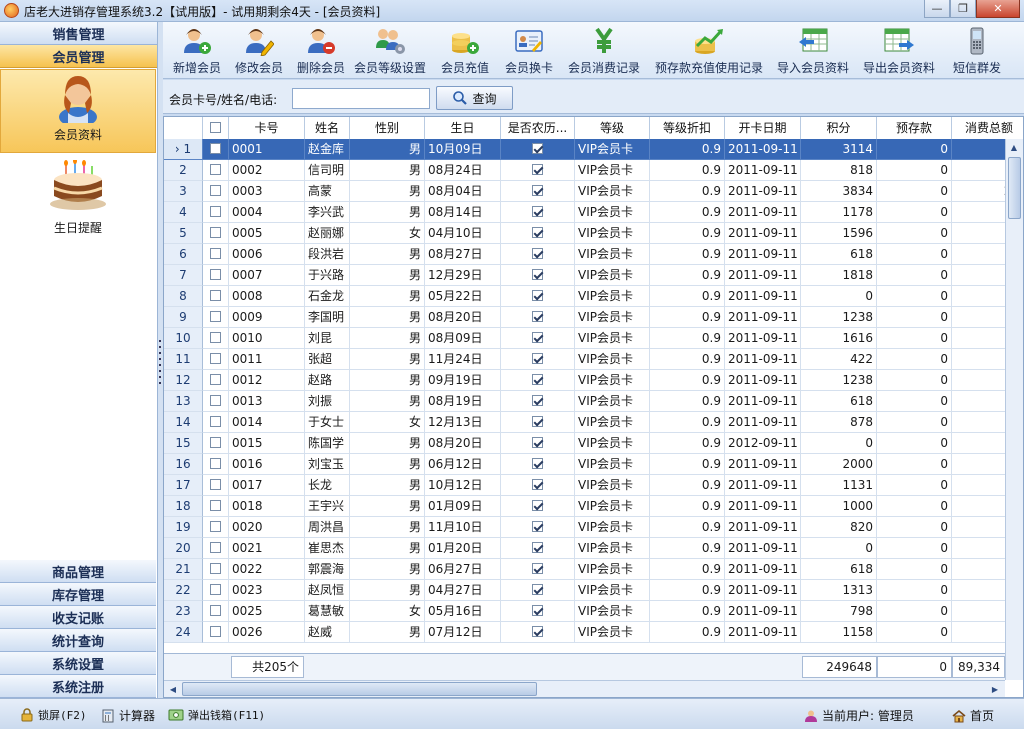  I want to click on cell-birthday: 10月09日, so click(463, 149).